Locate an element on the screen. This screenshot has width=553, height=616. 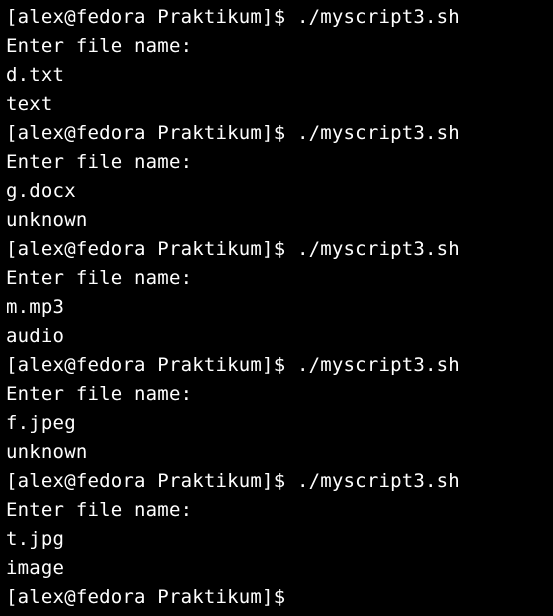
user-input: d.txt is located at coordinates (35, 75).